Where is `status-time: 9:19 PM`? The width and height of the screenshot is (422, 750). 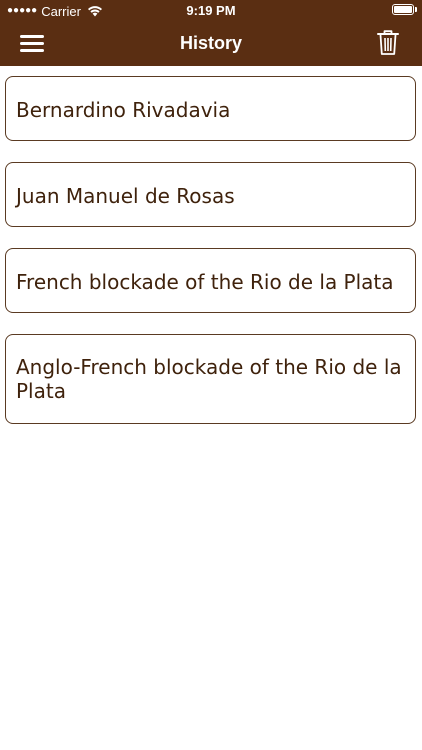 status-time: 9:19 PM is located at coordinates (211, 10).